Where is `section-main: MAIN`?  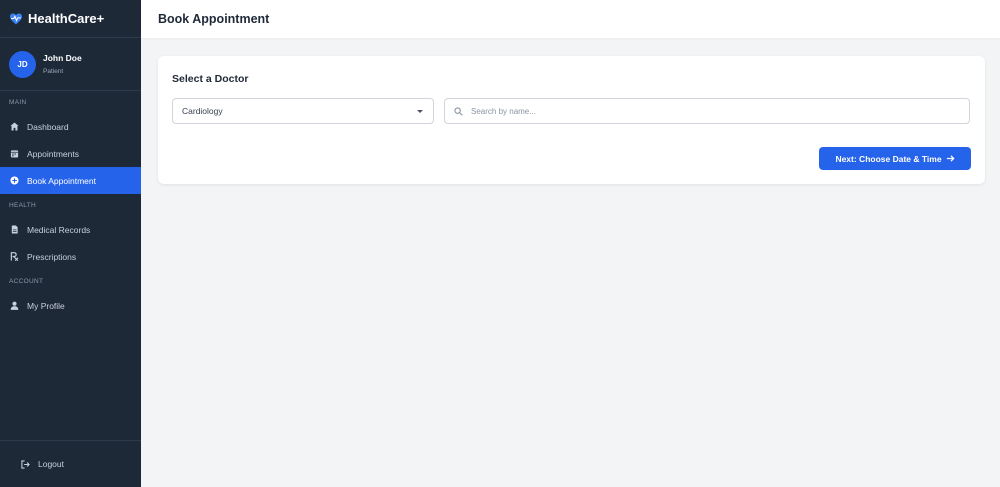
section-main: MAIN is located at coordinates (18, 102).